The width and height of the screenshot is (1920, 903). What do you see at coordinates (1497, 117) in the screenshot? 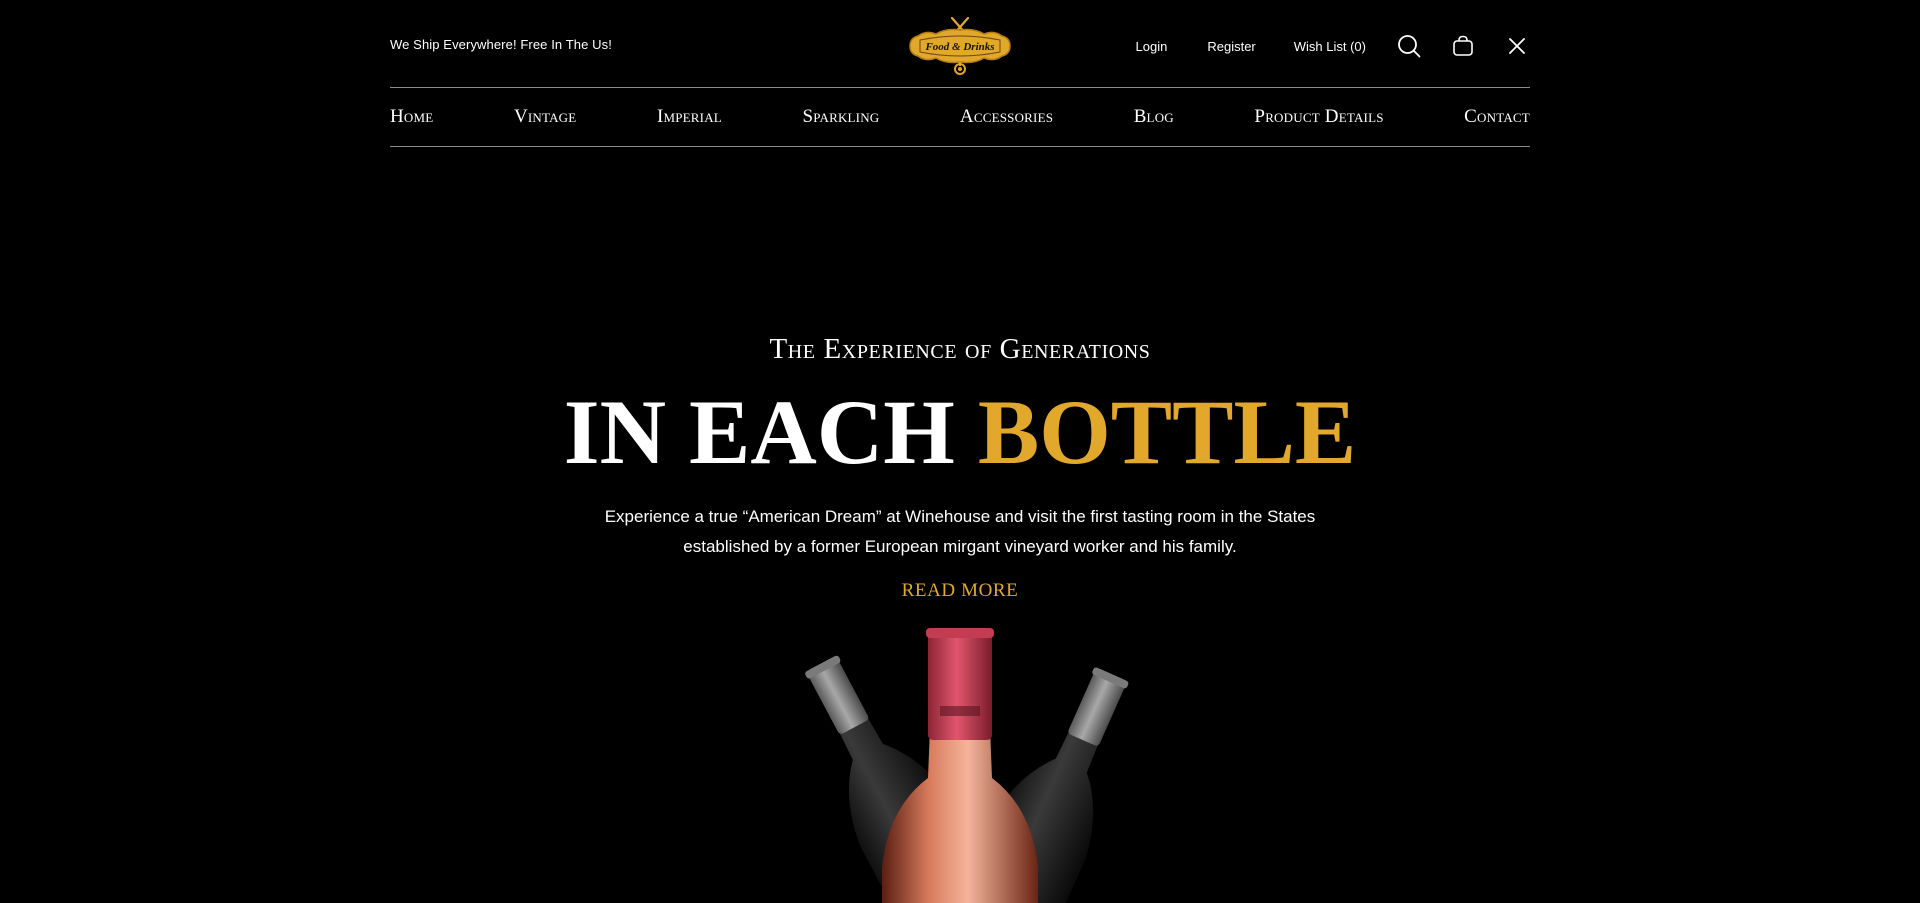
I see `nav-item-contact: Contact` at bounding box center [1497, 117].